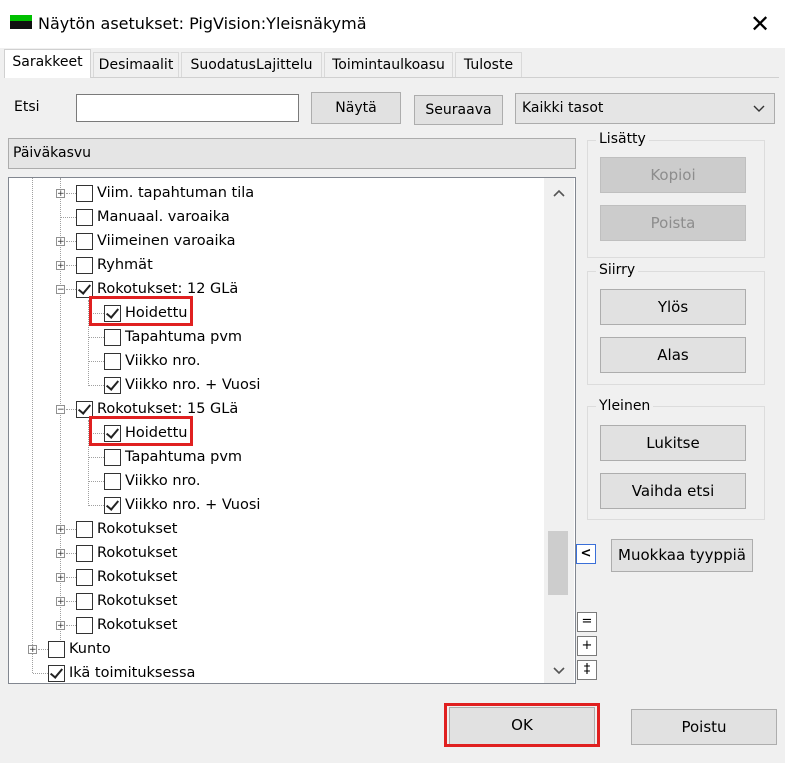  Describe the element at coordinates (488, 64) in the screenshot. I see `tab-print: Tuloste` at that location.